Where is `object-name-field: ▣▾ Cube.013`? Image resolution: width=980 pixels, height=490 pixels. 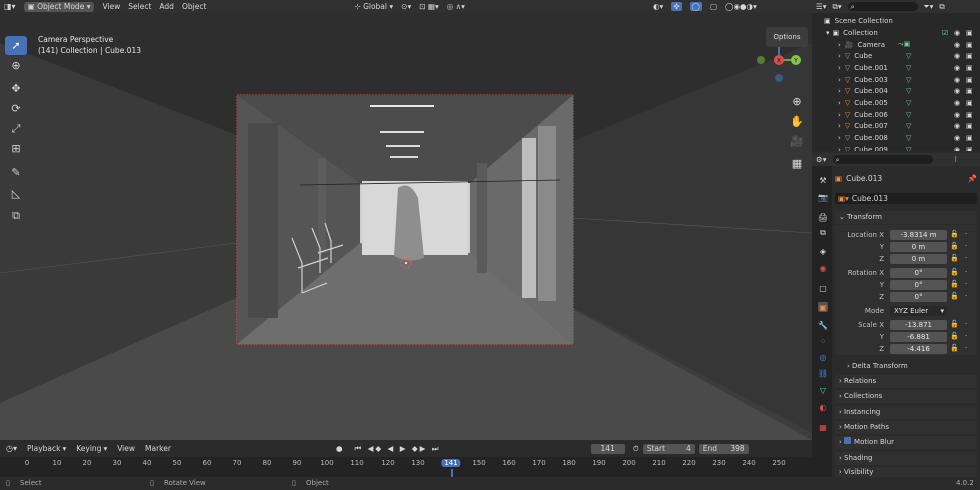
object-name-field: ▣▾ Cube.013 is located at coordinates (906, 198).